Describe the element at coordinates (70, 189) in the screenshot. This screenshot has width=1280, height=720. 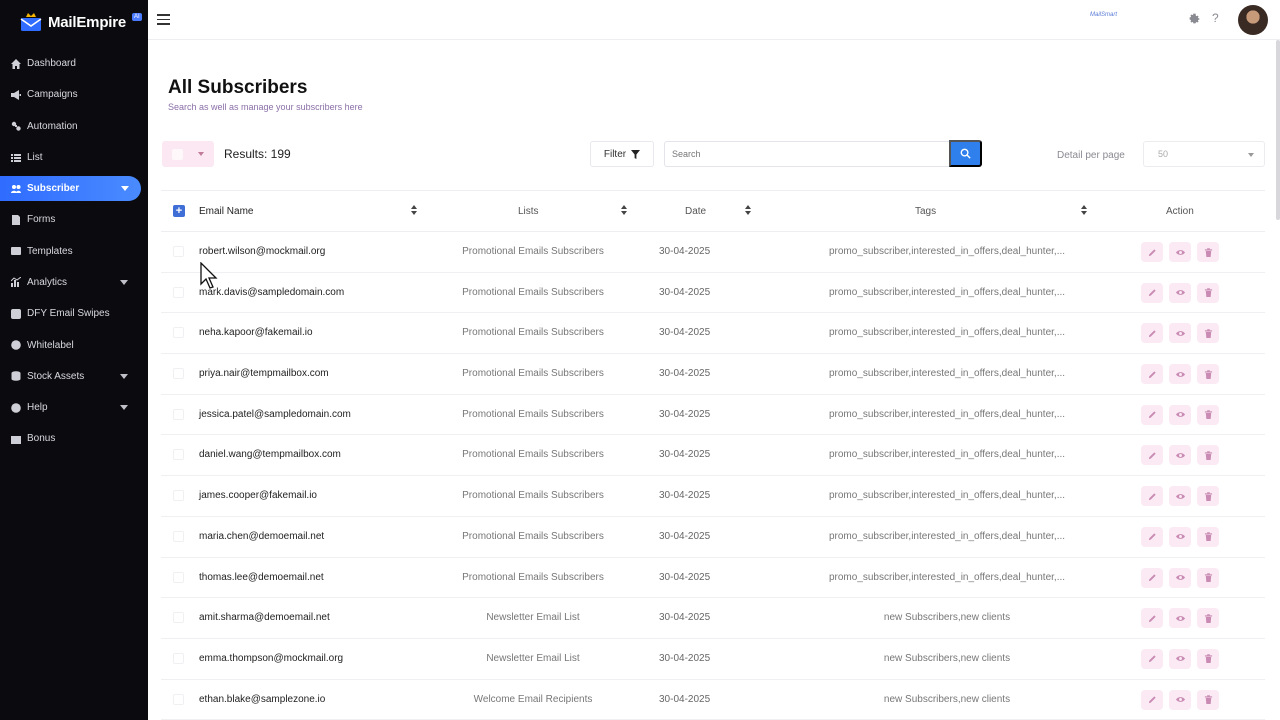
I see `sidebar-item-subscriber: Subscriber` at that location.